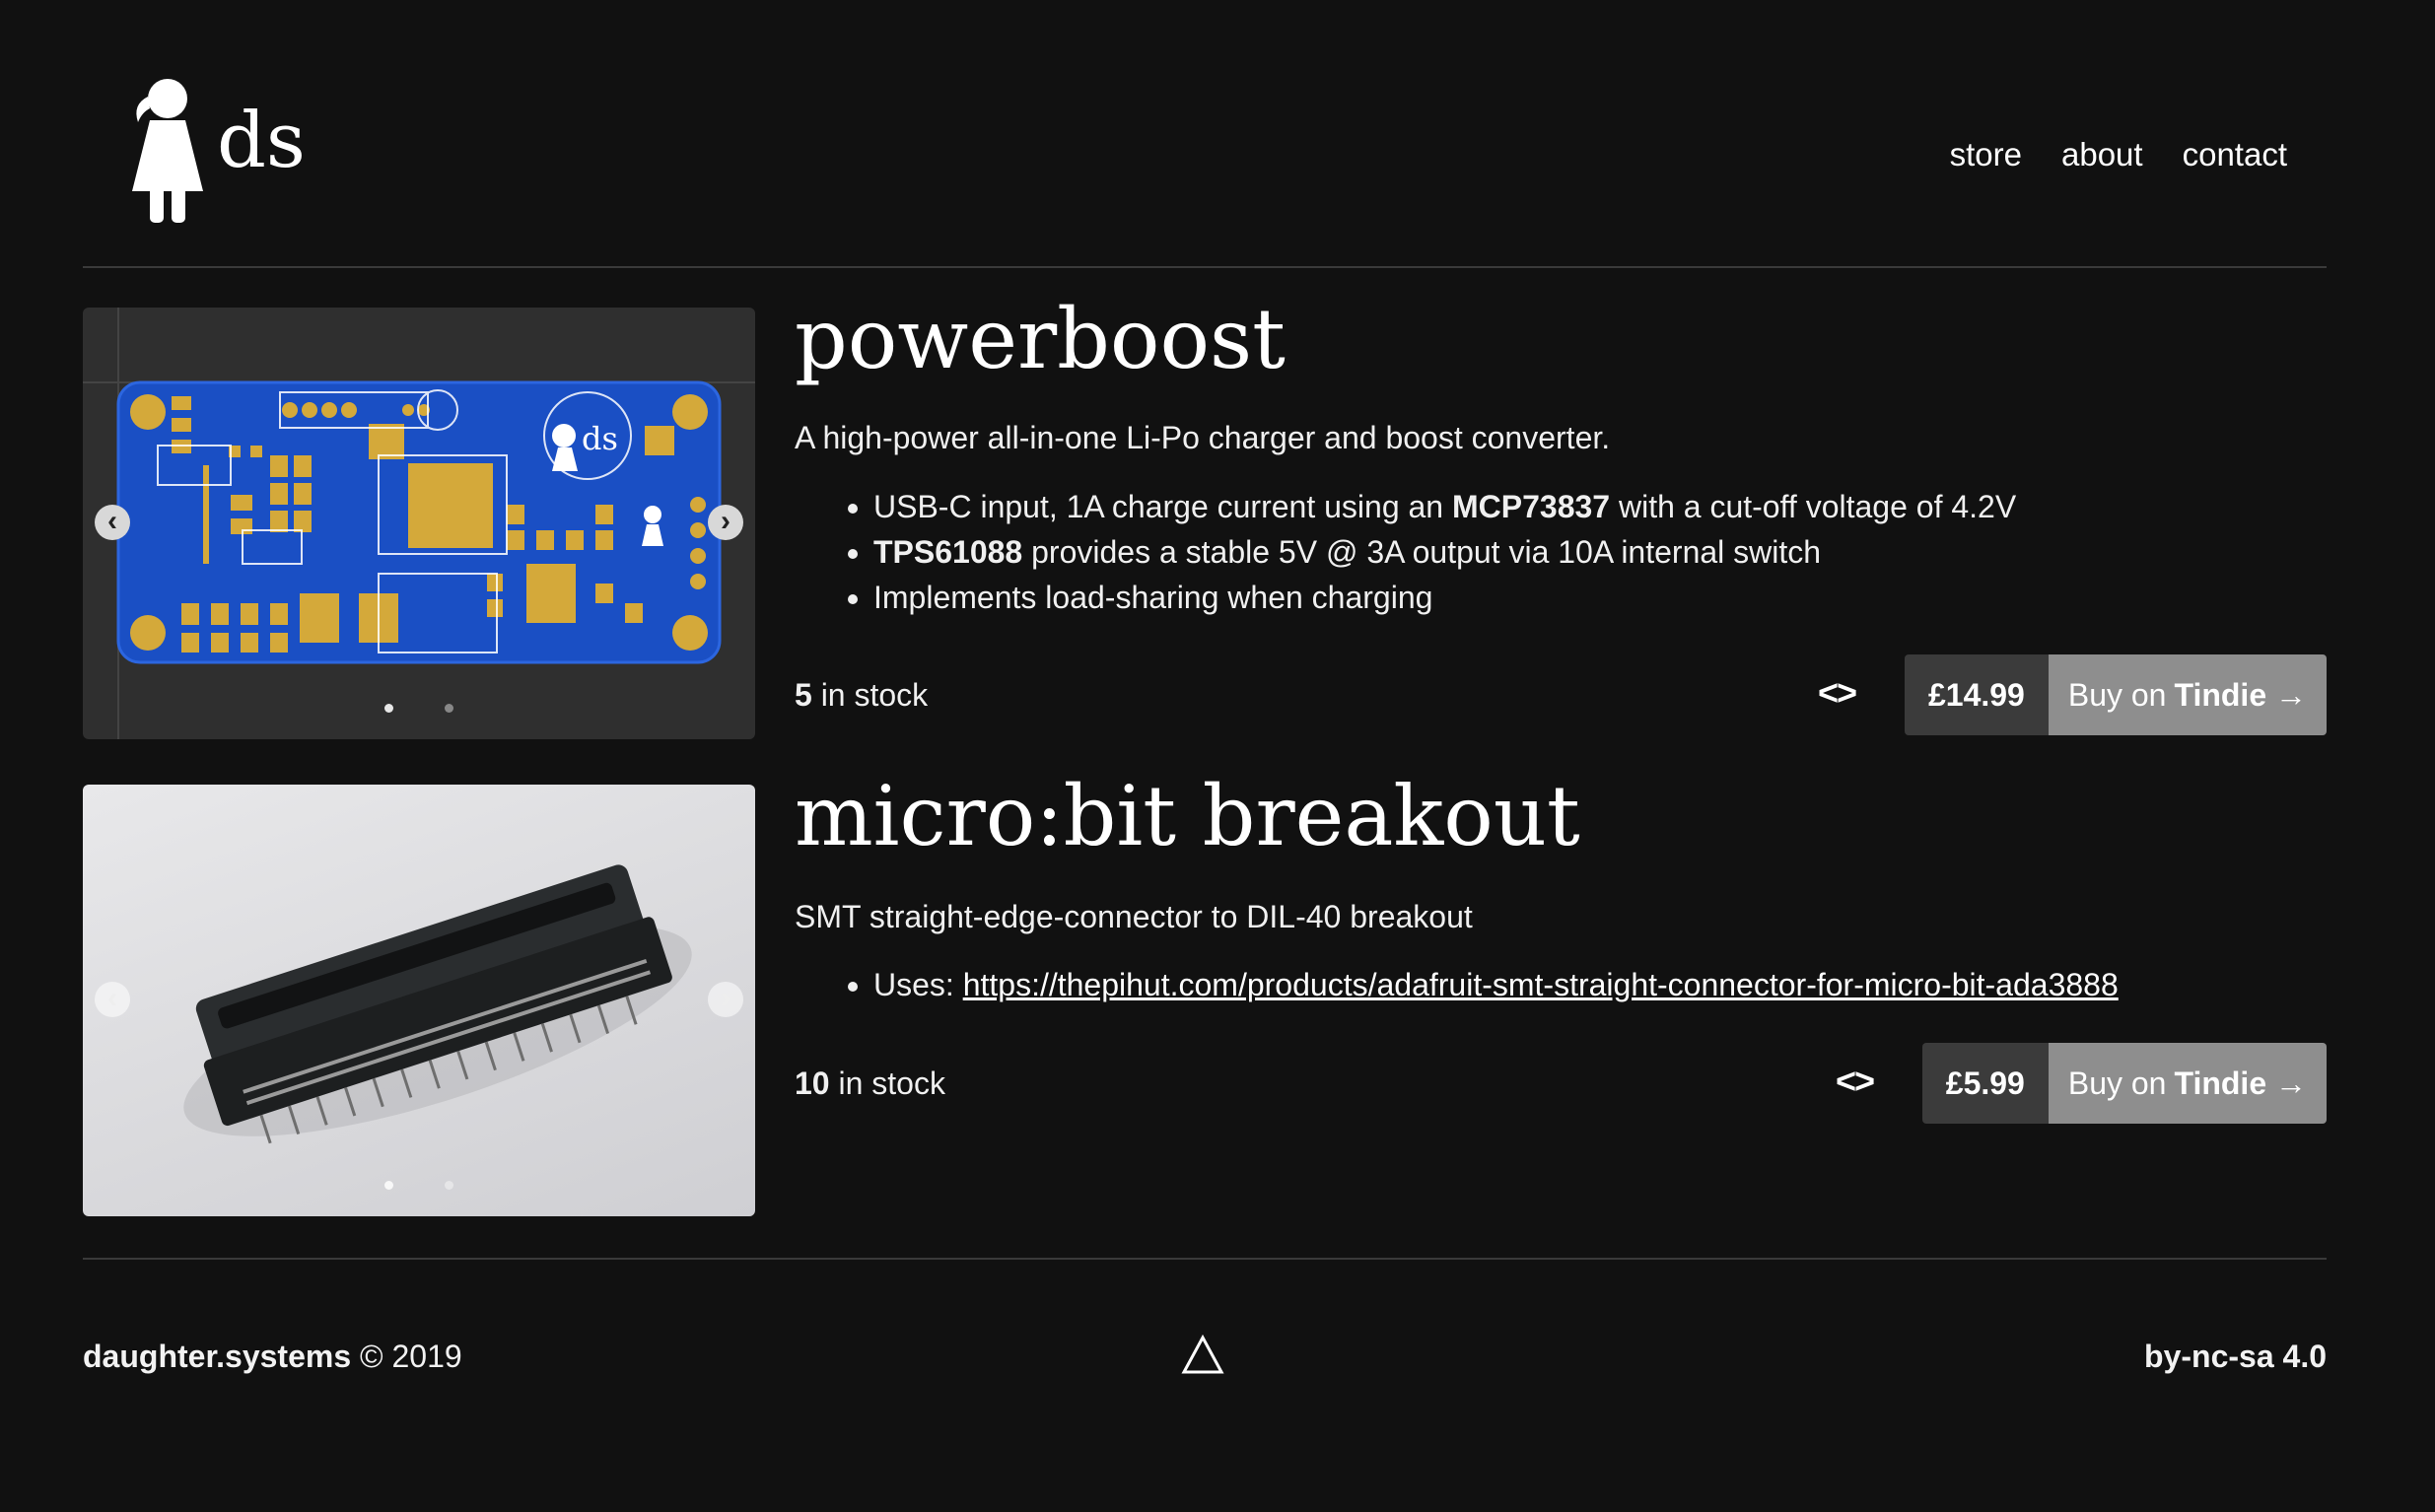 The height and width of the screenshot is (1512, 2435). Describe the element at coordinates (862, 695) in the screenshot. I see `stock-status: 5 in stock` at that location.